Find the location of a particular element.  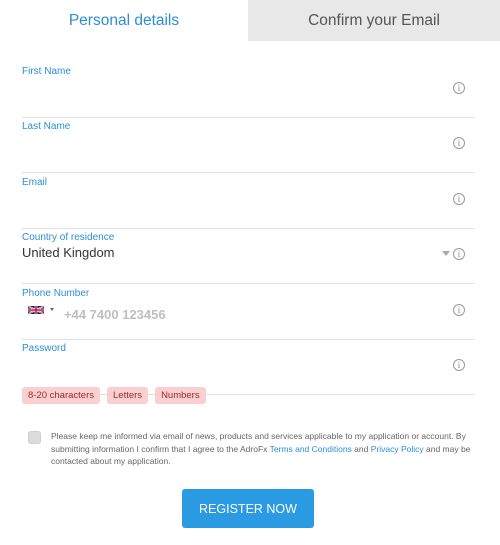

tab-confirm-email: Confirm your Email is located at coordinates (374, 20).